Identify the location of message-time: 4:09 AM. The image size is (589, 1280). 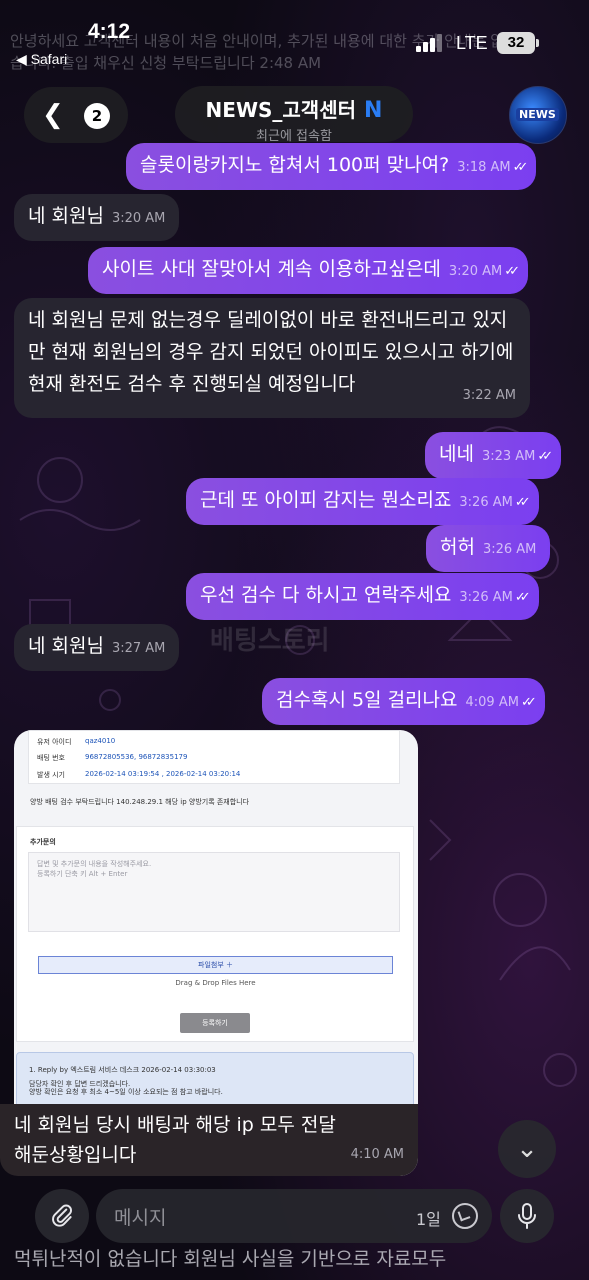
(492, 702).